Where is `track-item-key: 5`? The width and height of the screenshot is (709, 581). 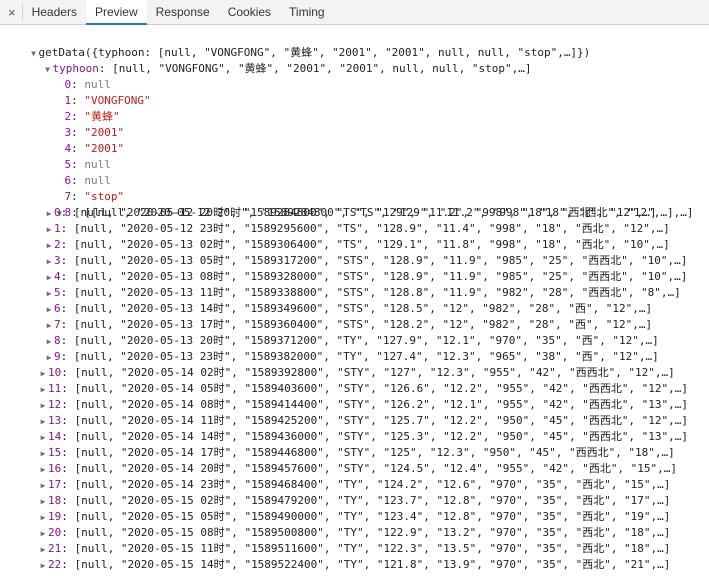 track-item-key: 5 is located at coordinates (57, 292).